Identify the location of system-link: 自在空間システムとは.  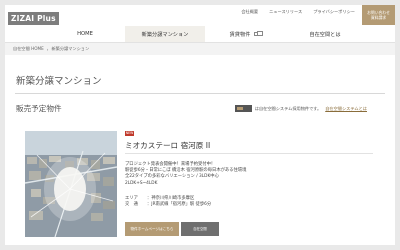
(346, 109).